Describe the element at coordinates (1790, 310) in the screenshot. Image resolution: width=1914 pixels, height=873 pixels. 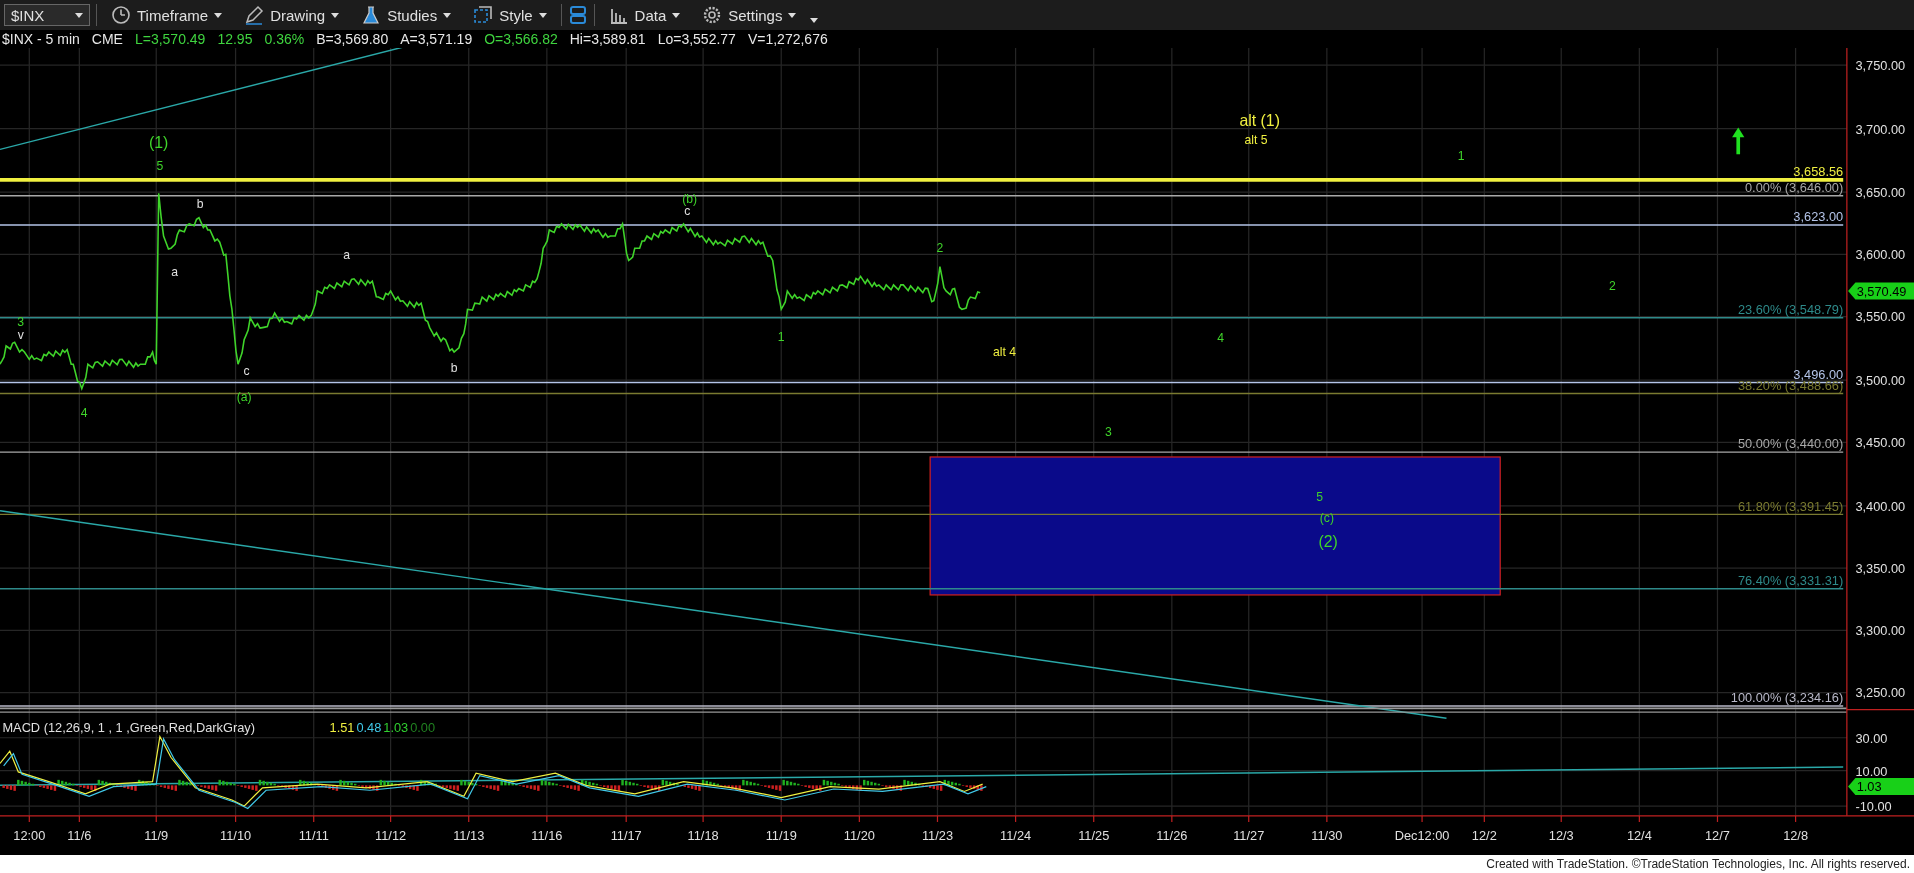
I see `level-label: 23.60% (3,548.79)` at that location.